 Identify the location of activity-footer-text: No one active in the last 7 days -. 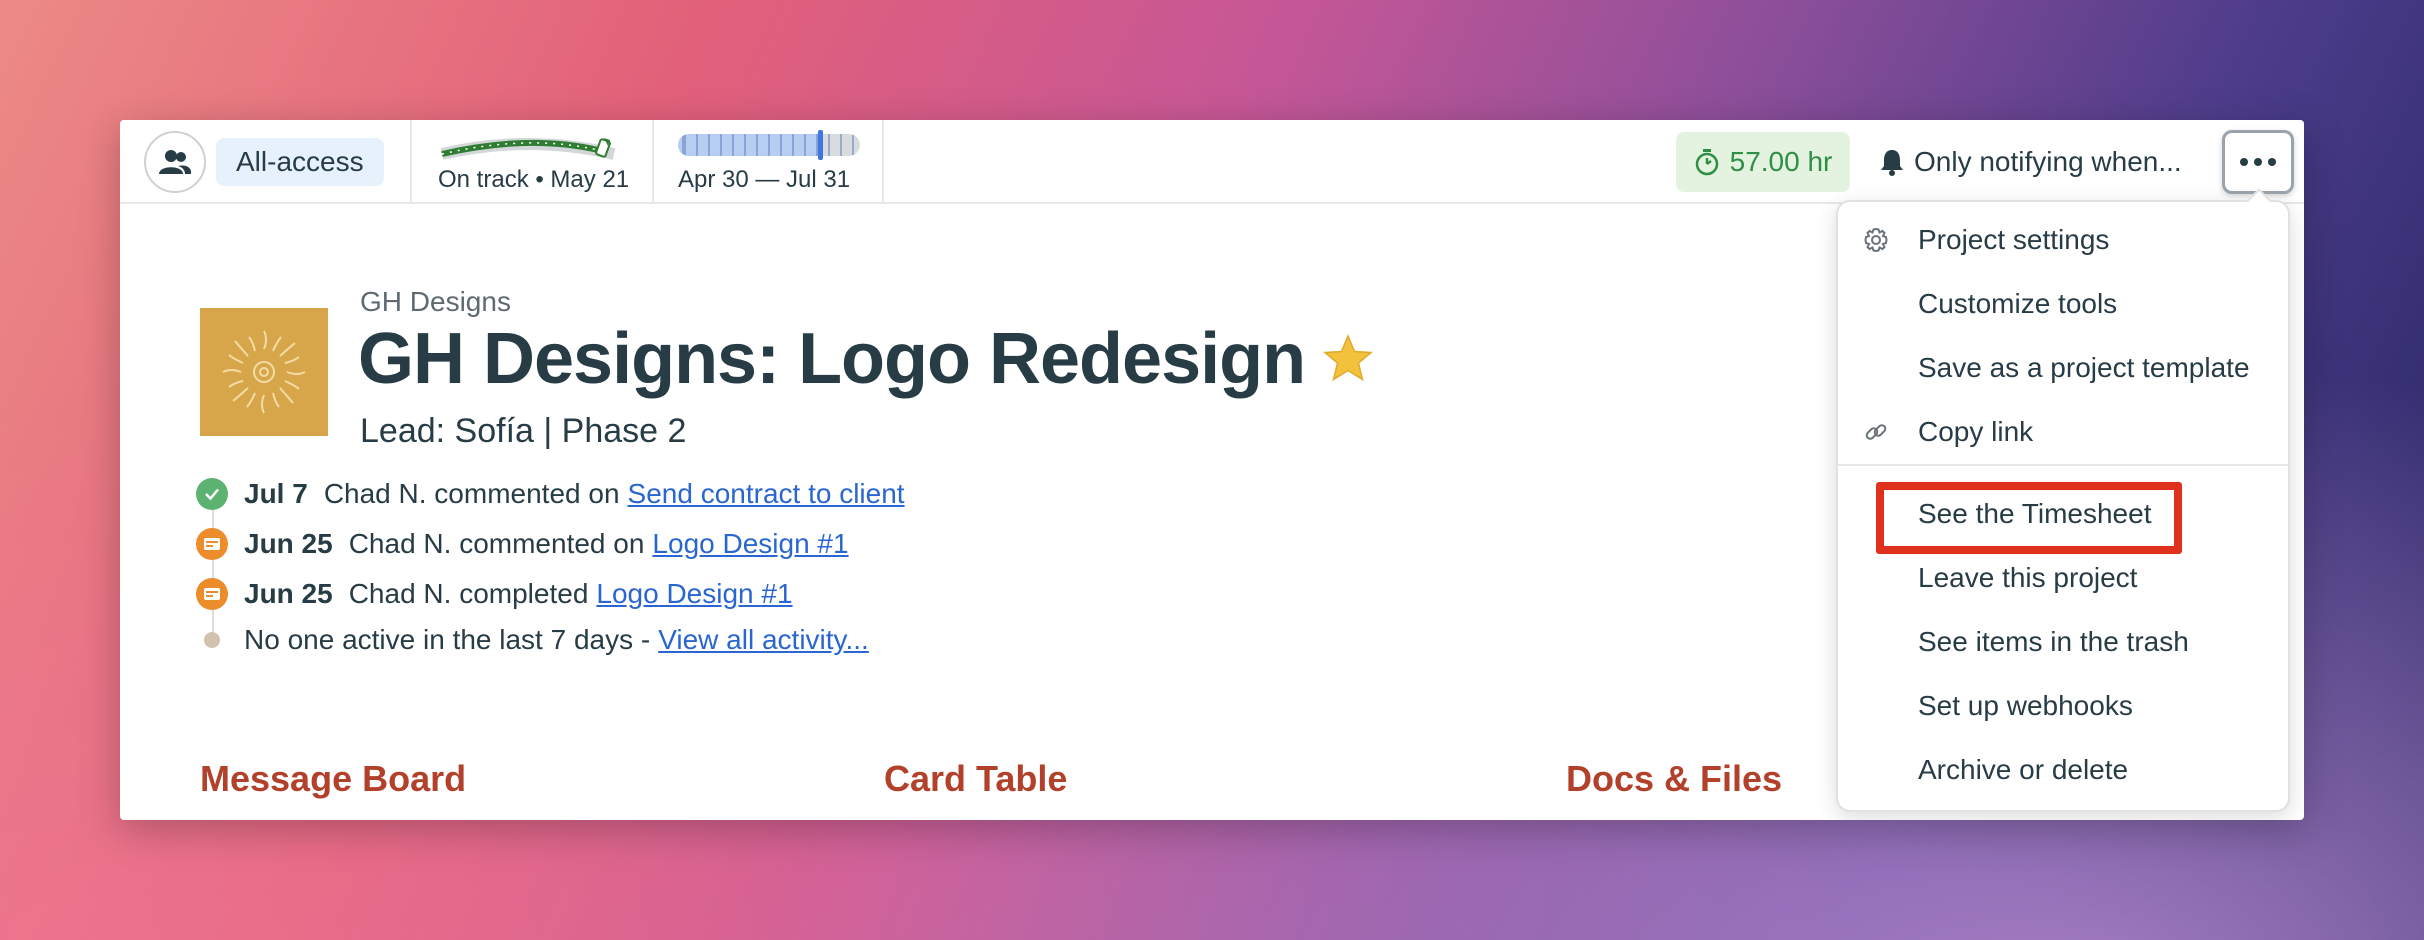
(447, 639).